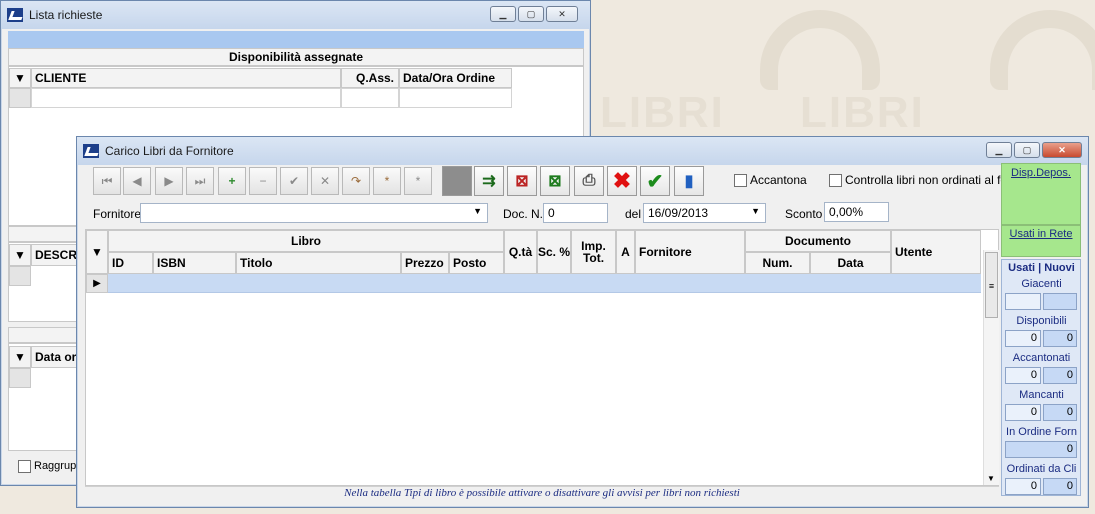 The width and height of the screenshot is (1095, 514). What do you see at coordinates (593, 252) in the screenshot?
I see `col-imp-tot: Imp. Tot.` at bounding box center [593, 252].